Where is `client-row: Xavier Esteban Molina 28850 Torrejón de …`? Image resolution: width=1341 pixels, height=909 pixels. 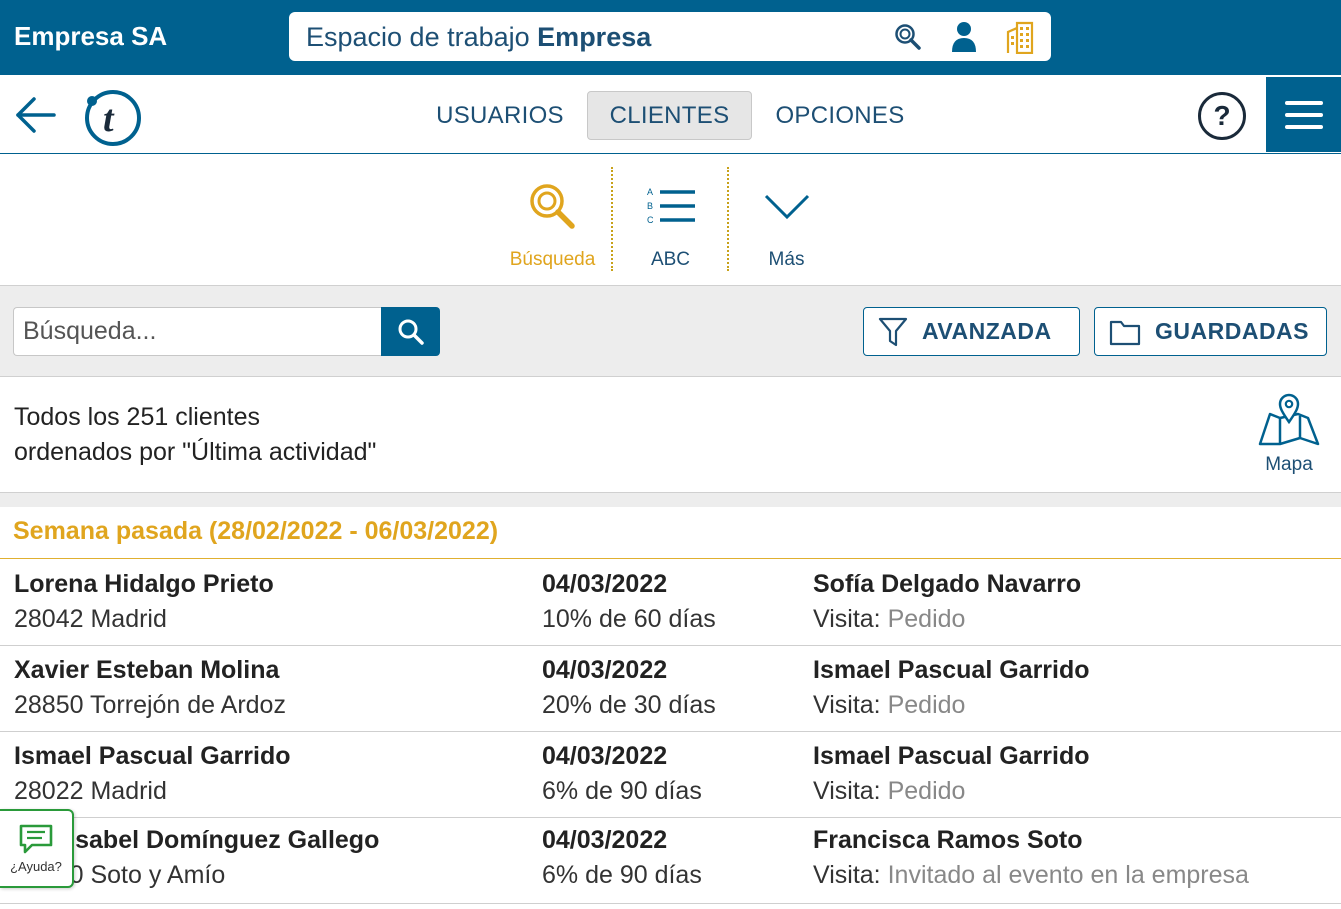
client-row: Xavier Esteban Molina 28850 Torrejón de … is located at coordinates (670, 689).